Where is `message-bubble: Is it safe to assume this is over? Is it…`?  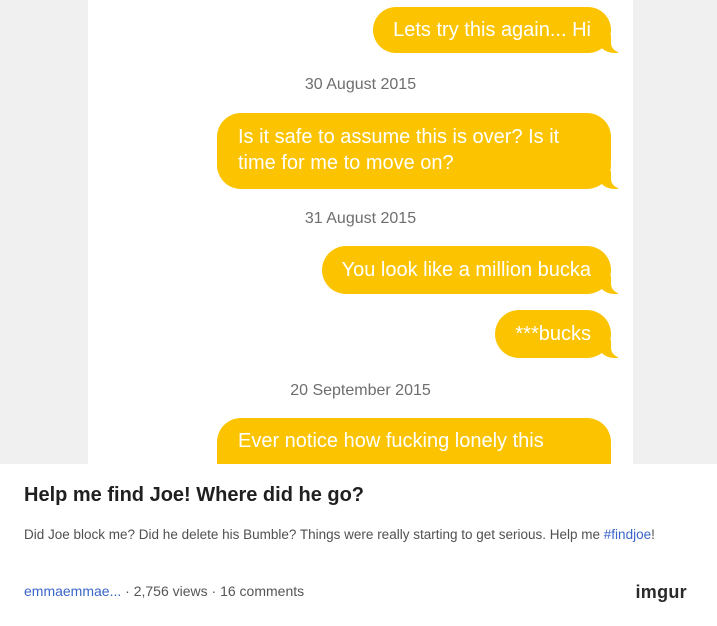 message-bubble: Is it safe to assume this is over? Is it… is located at coordinates (422, 151).